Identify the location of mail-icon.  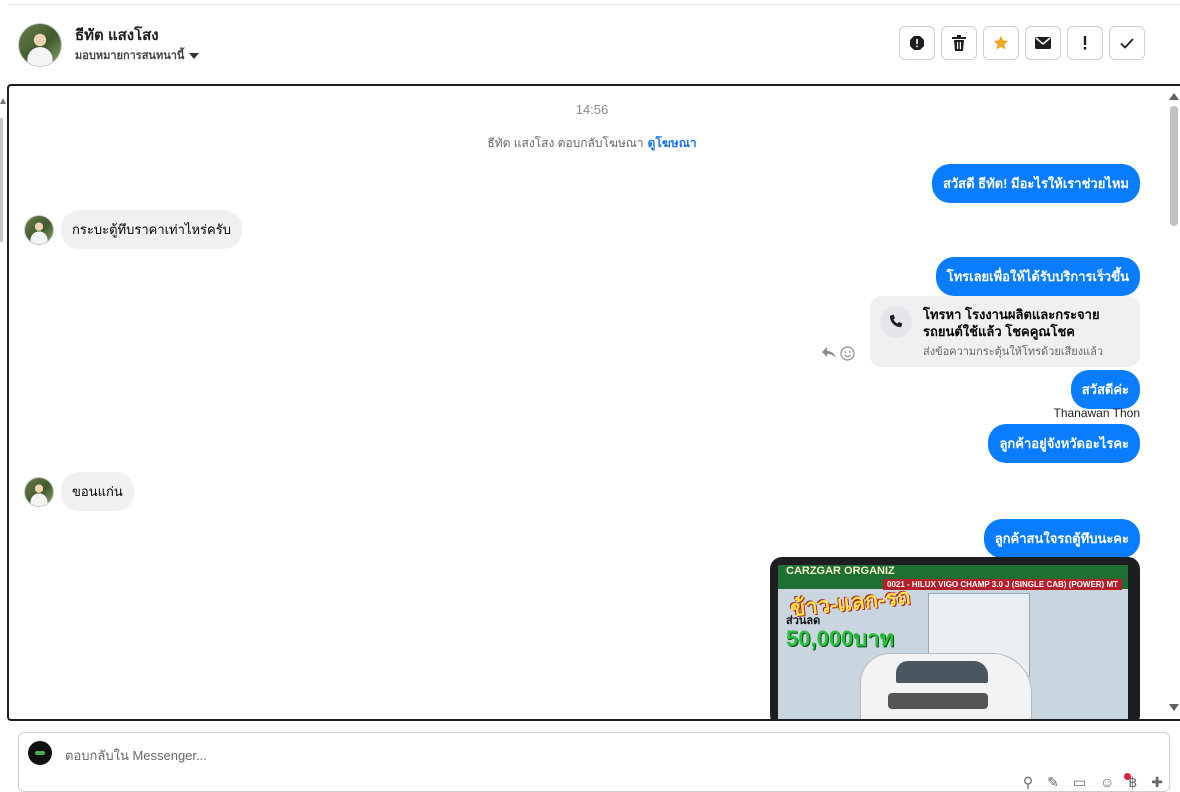
(1043, 43).